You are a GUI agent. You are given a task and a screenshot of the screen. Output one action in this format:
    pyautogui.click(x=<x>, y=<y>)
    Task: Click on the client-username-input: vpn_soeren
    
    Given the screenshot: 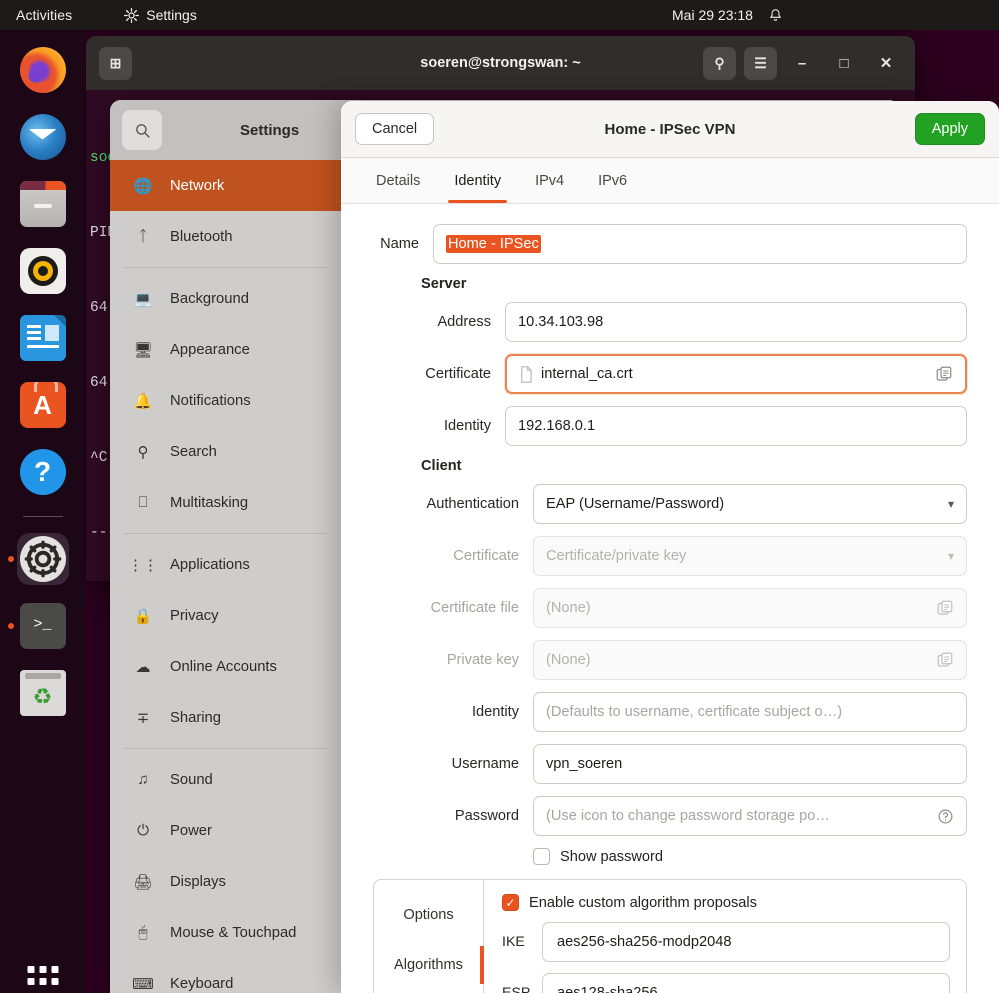 What is the action you would take?
    pyautogui.click(x=750, y=764)
    